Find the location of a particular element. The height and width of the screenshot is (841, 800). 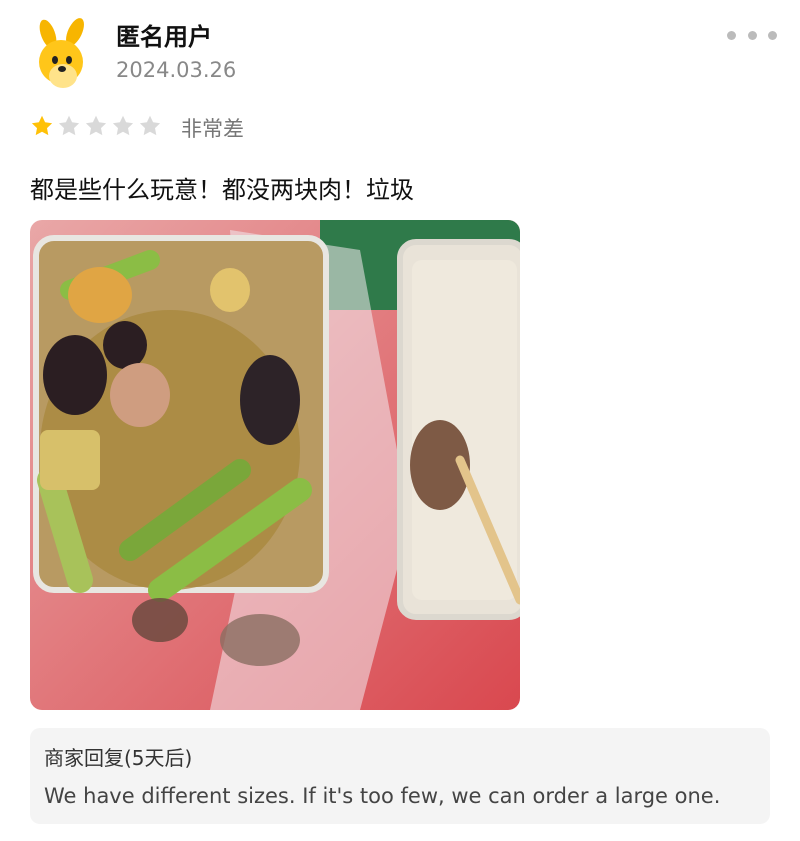

rating-label: 非常差 is located at coordinates (212, 129).